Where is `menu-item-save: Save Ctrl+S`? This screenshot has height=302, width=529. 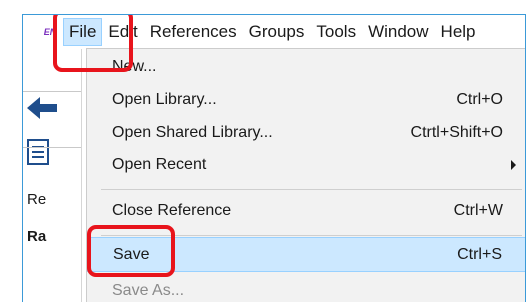
menu-item-save: Save Ctrl+S is located at coordinates (306, 254).